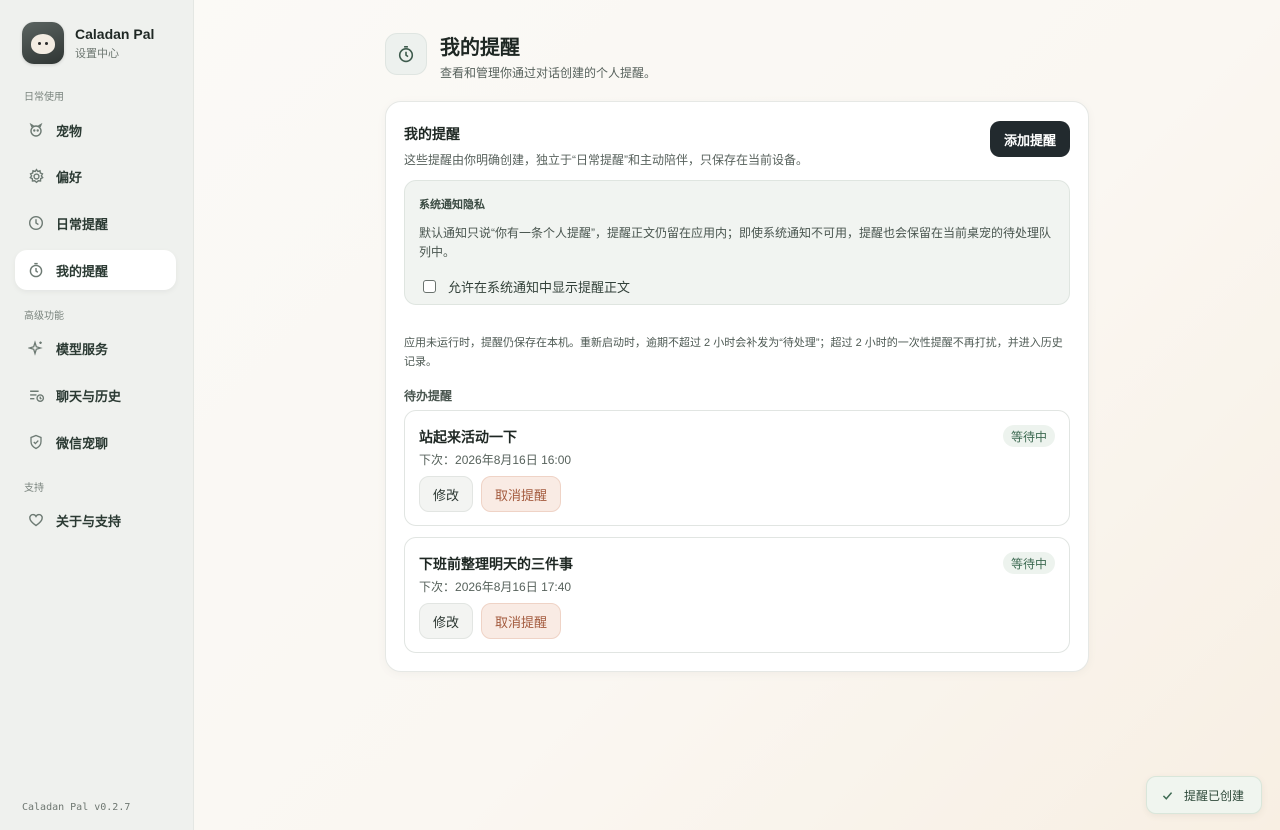 The image size is (1280, 830). I want to click on page-subtitle: 查看和管理你通过对话创建的个人提醒。, so click(548, 73).